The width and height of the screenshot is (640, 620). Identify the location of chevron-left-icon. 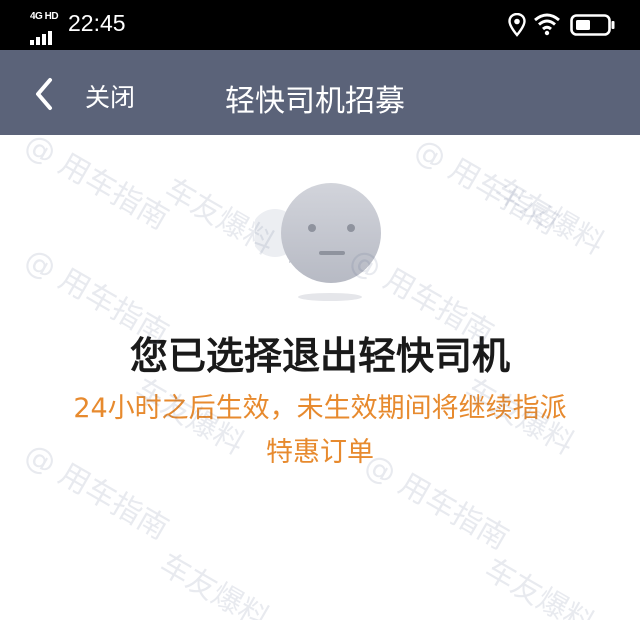
(46, 94).